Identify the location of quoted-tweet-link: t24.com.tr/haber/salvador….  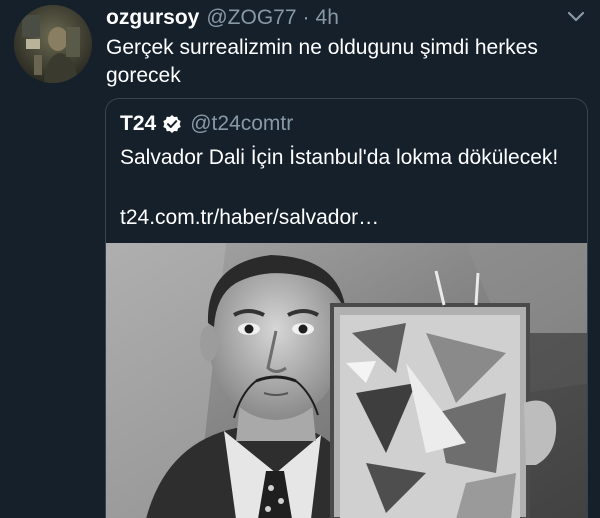
(249, 218).